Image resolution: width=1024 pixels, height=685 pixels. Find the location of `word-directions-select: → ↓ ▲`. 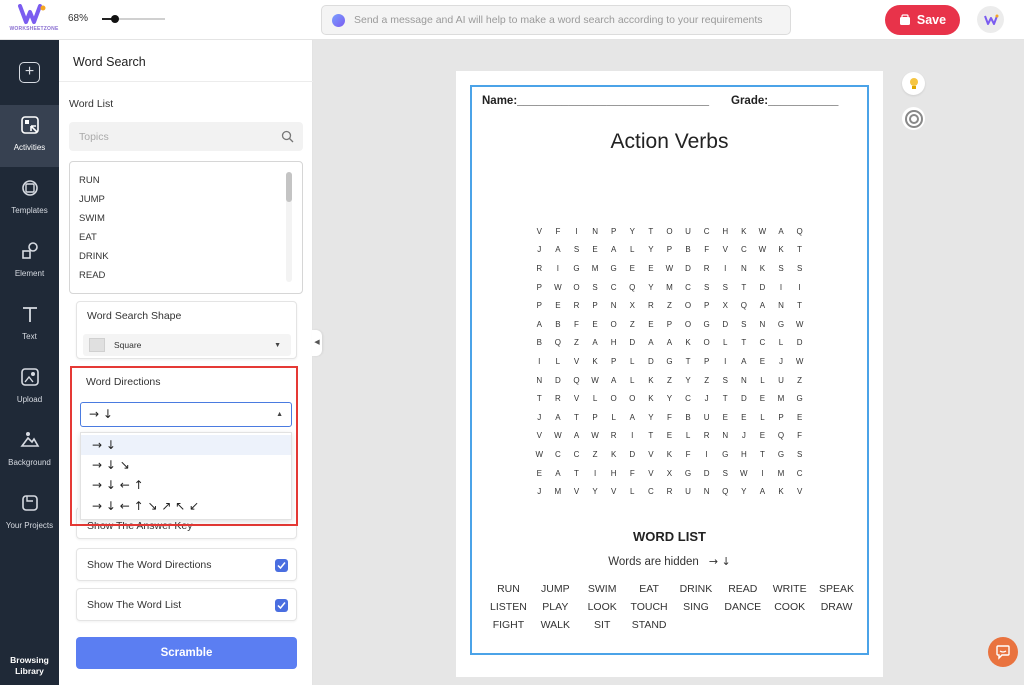

word-directions-select: → ↓ ▲ is located at coordinates (186, 414).